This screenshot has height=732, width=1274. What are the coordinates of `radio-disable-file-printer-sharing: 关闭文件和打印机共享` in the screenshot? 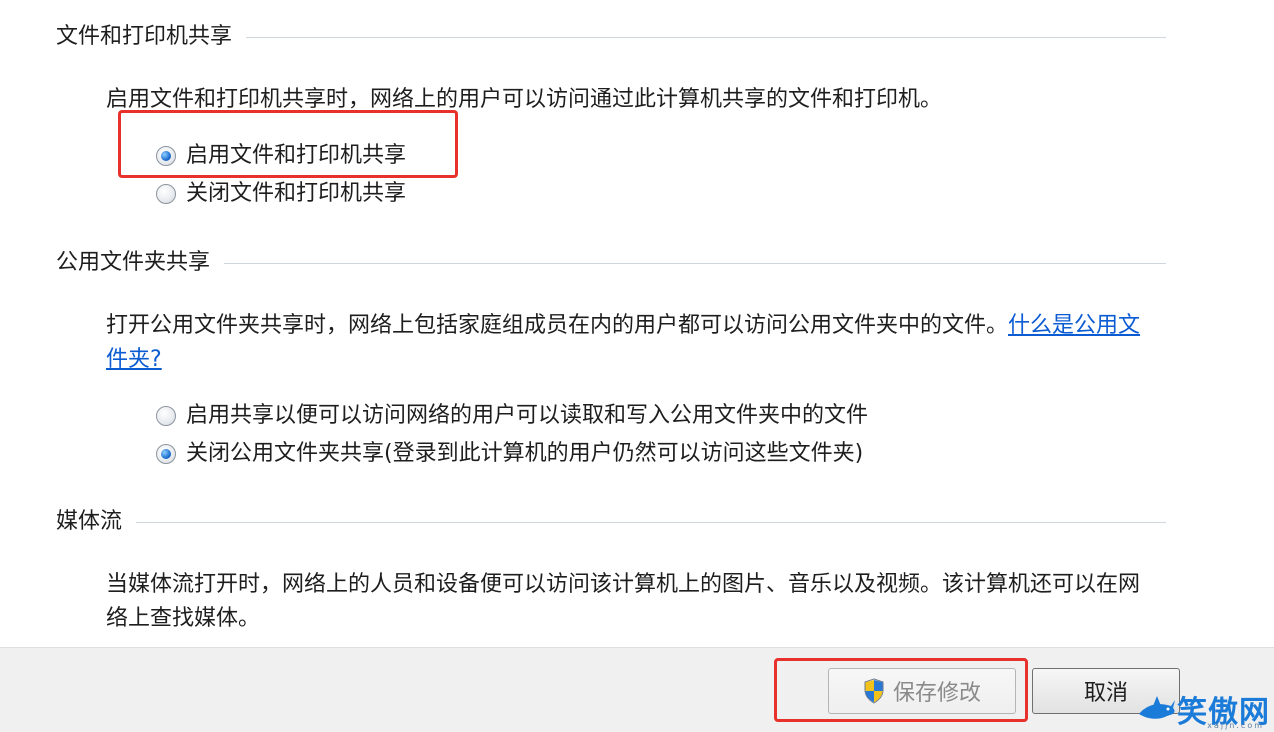 It's located at (281, 194).